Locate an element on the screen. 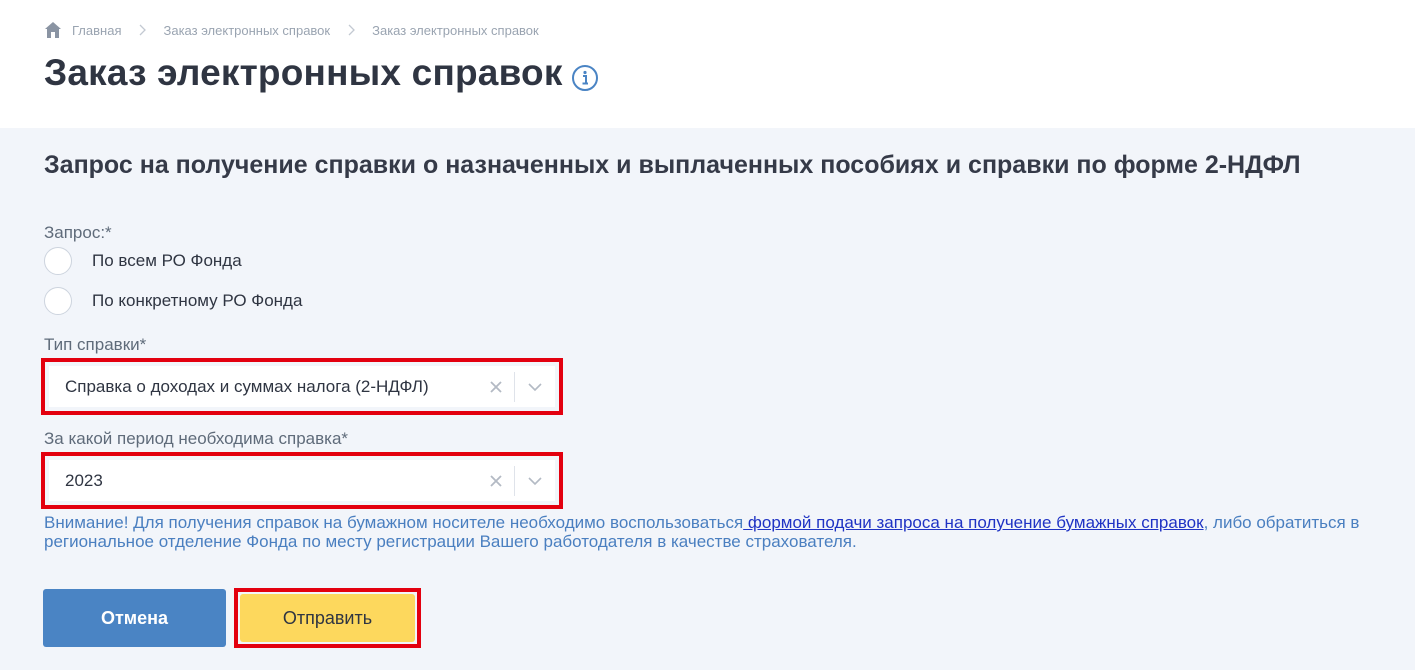 Image resolution: width=1415 pixels, height=670 pixels. breadcrumb-orders: Заказ электронных справок is located at coordinates (246, 30).